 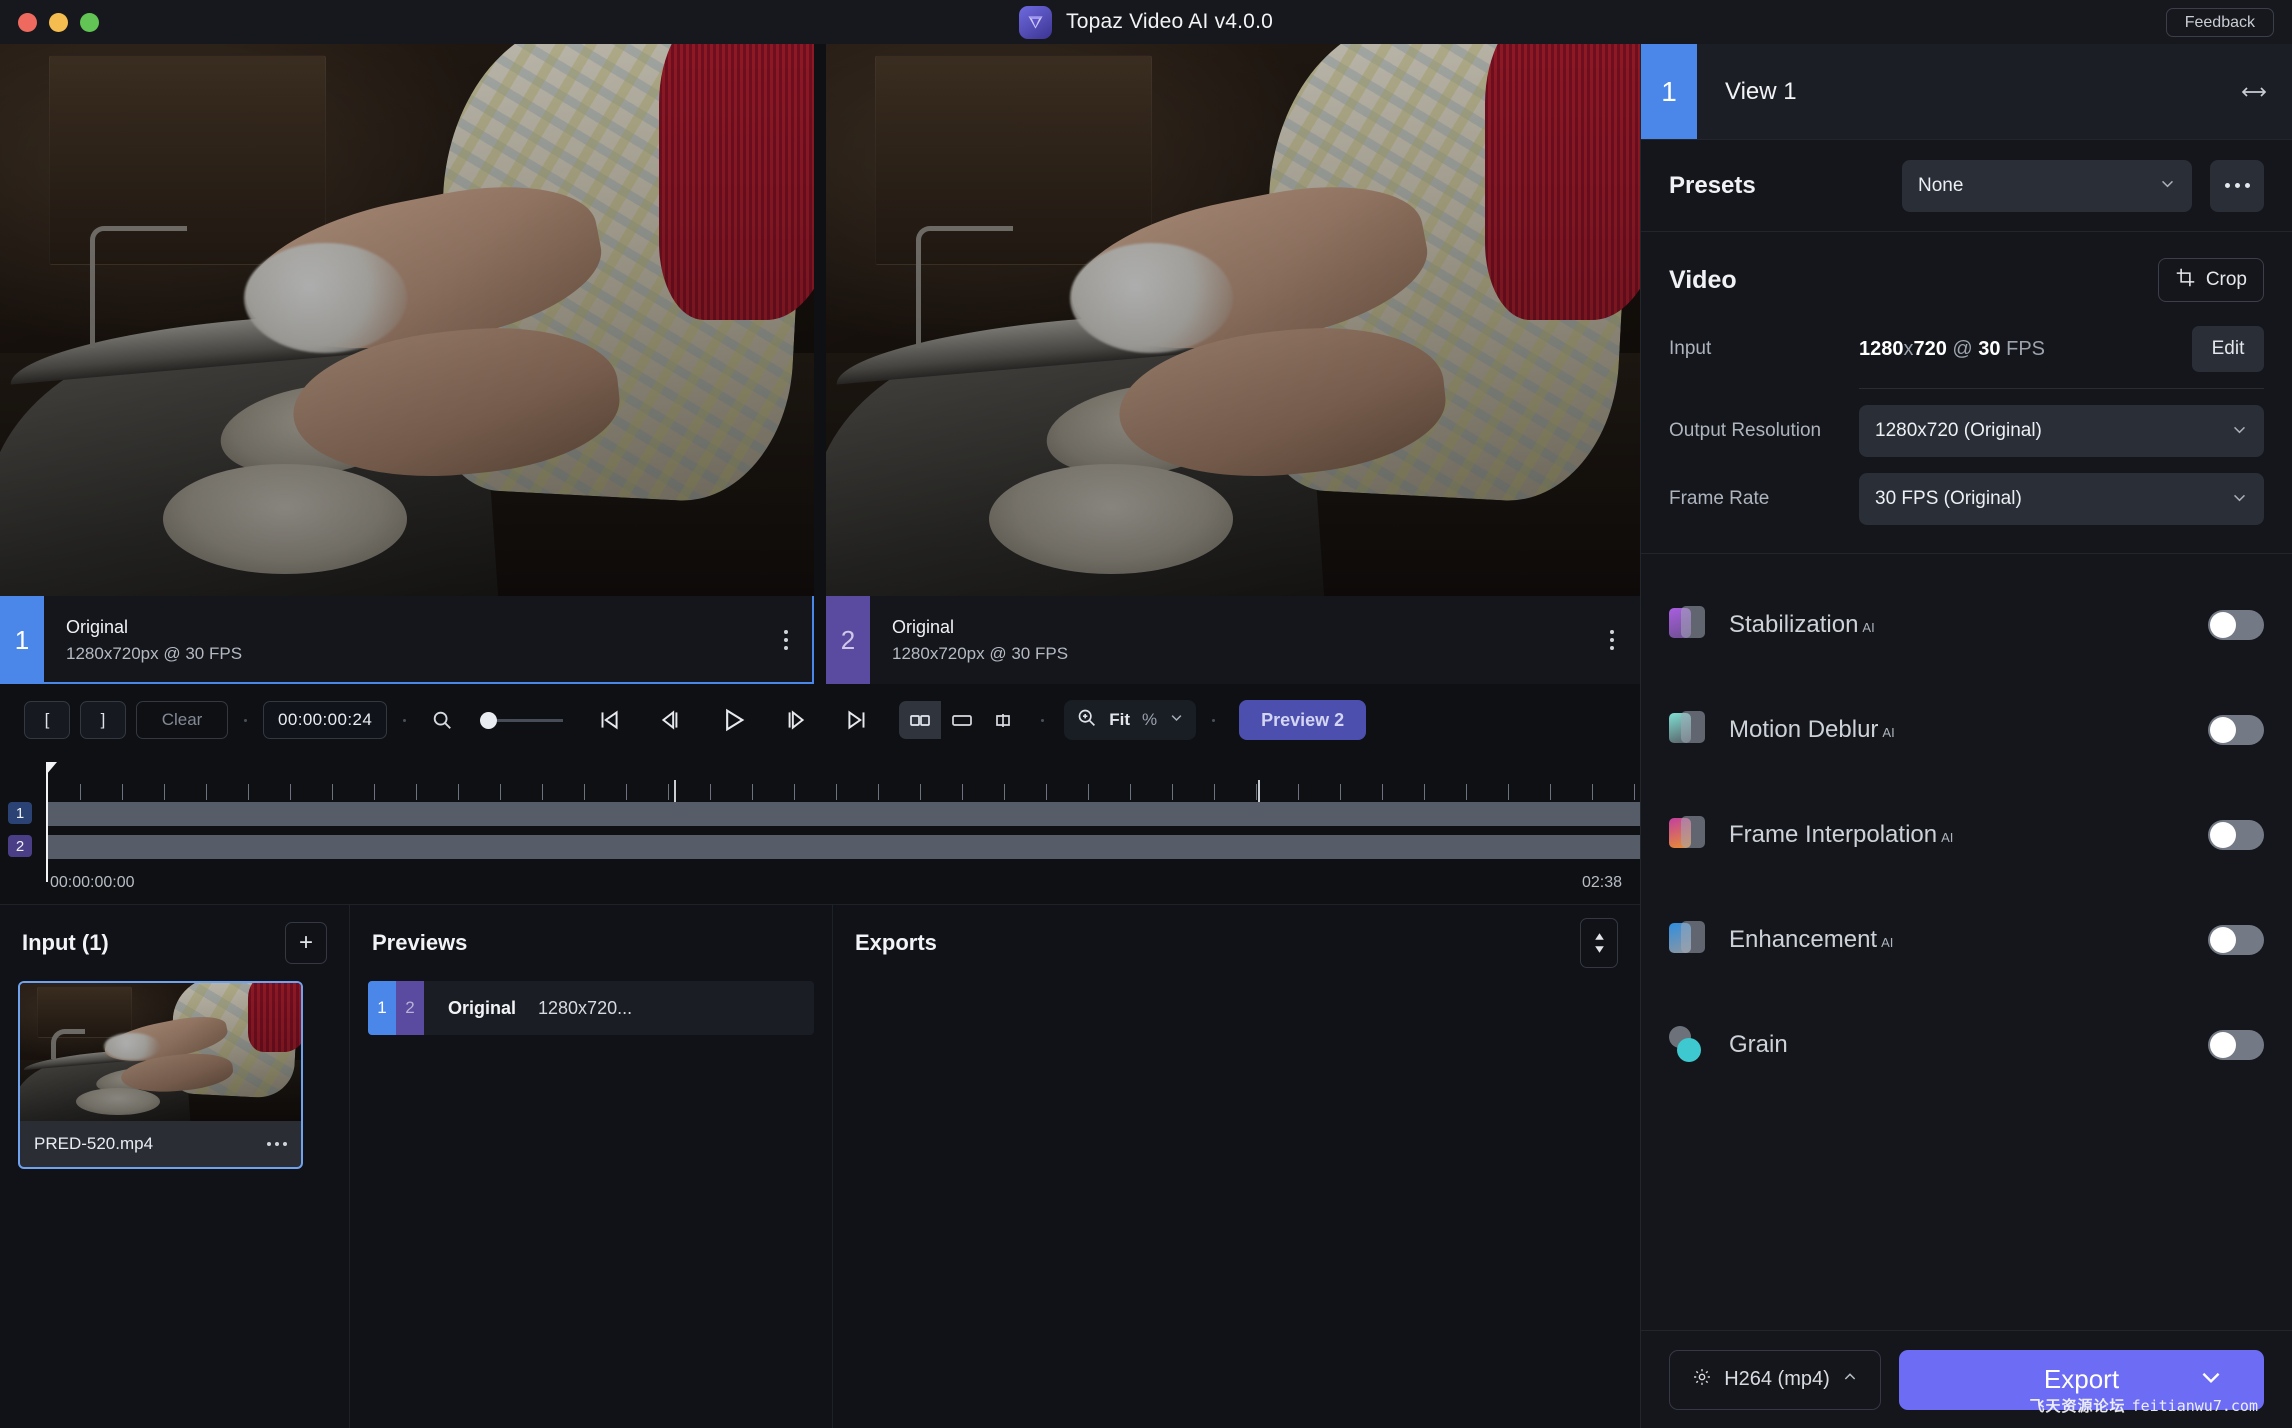 What do you see at coordinates (2022, 348) in the screenshot?
I see `input-fps-unit: FPS` at bounding box center [2022, 348].